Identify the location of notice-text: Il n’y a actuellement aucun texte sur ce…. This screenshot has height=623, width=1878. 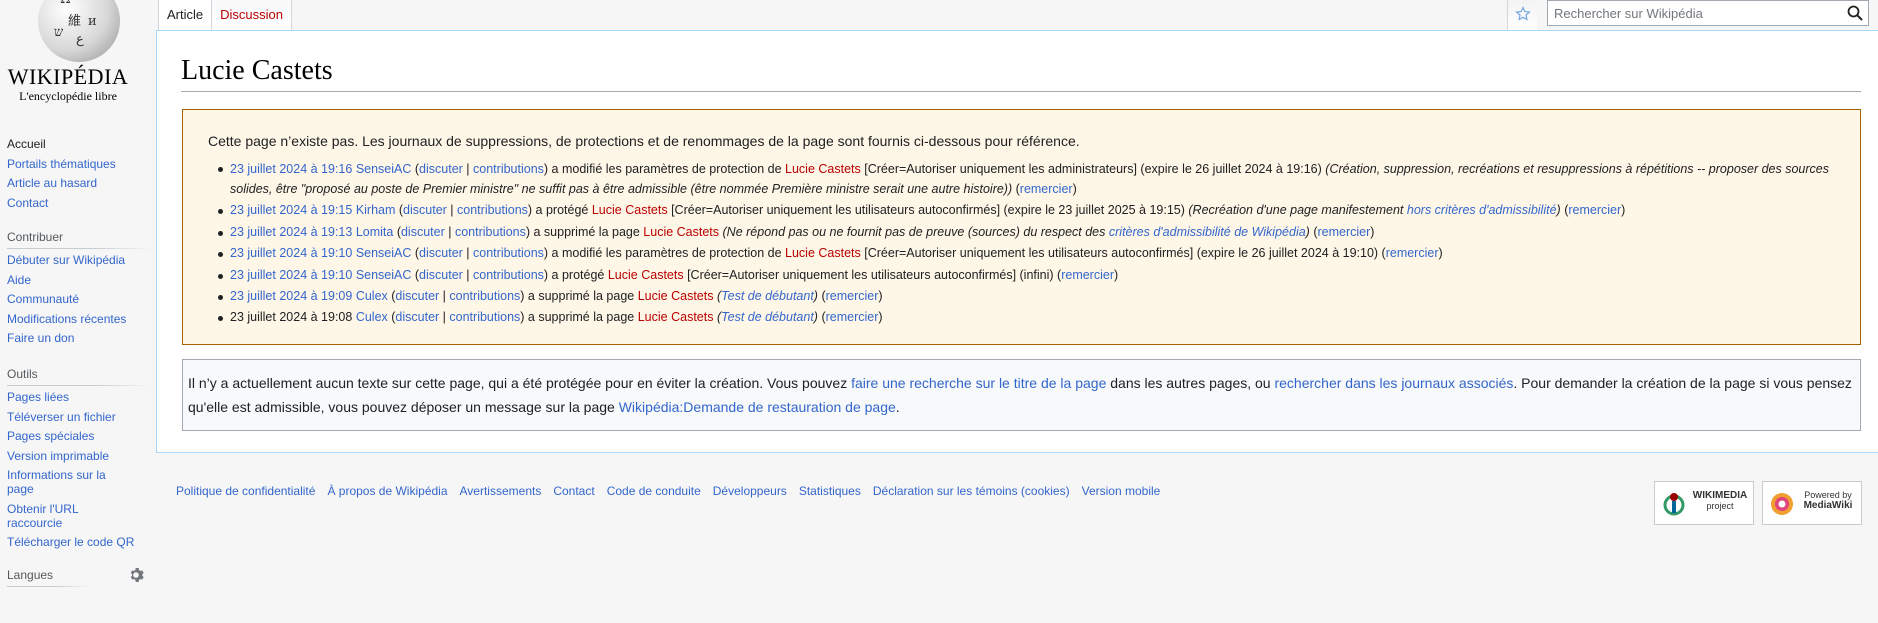
(518, 383).